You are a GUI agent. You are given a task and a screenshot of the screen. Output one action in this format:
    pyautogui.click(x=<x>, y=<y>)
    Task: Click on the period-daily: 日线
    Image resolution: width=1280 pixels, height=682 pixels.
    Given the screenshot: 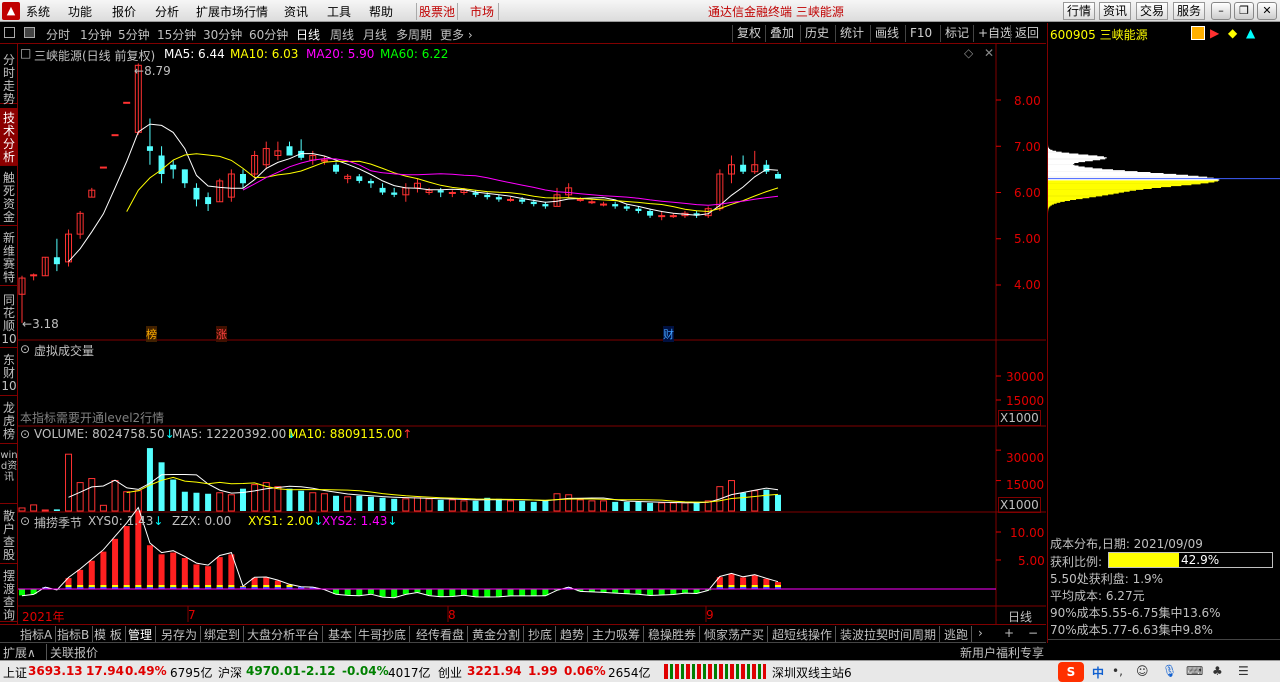 What is the action you would take?
    pyautogui.click(x=308, y=34)
    